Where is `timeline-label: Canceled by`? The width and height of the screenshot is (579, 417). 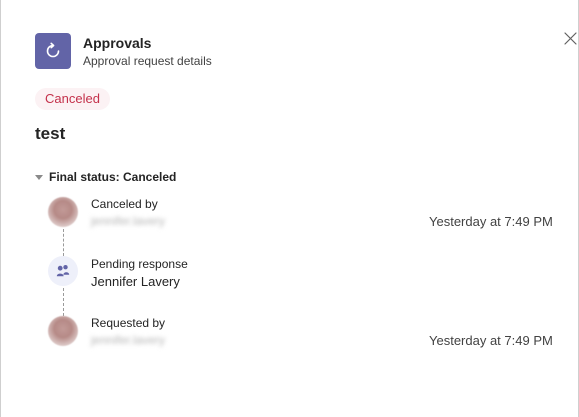 timeline-label: Canceled by is located at coordinates (124, 204).